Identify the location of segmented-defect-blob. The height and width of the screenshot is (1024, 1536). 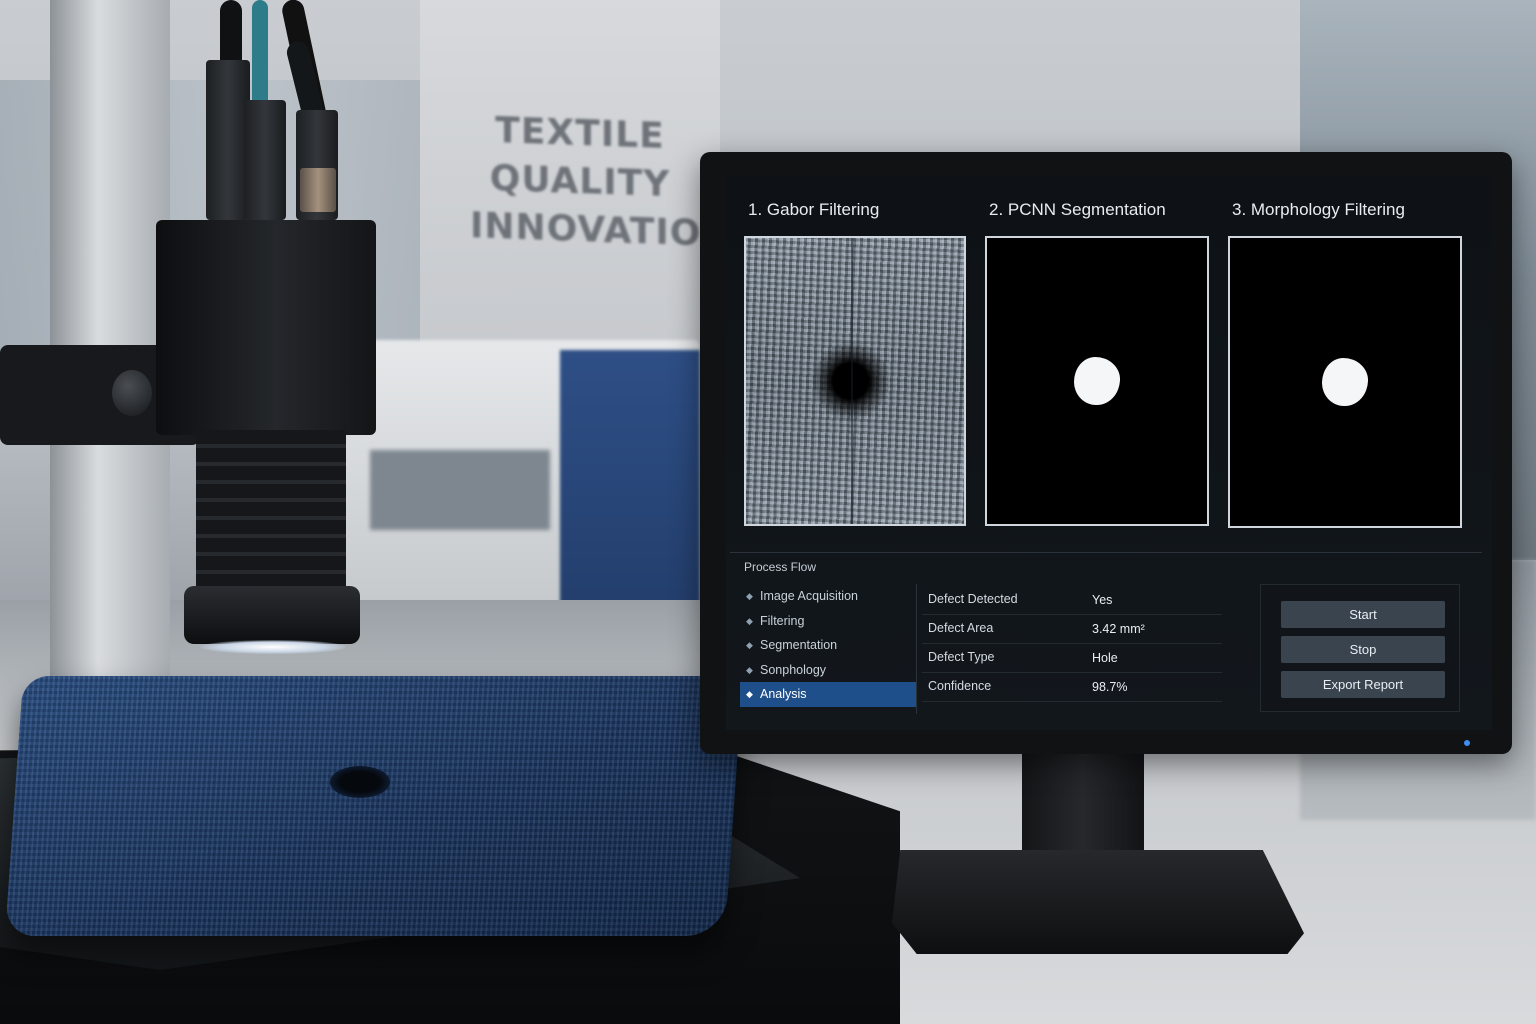
(1097, 381).